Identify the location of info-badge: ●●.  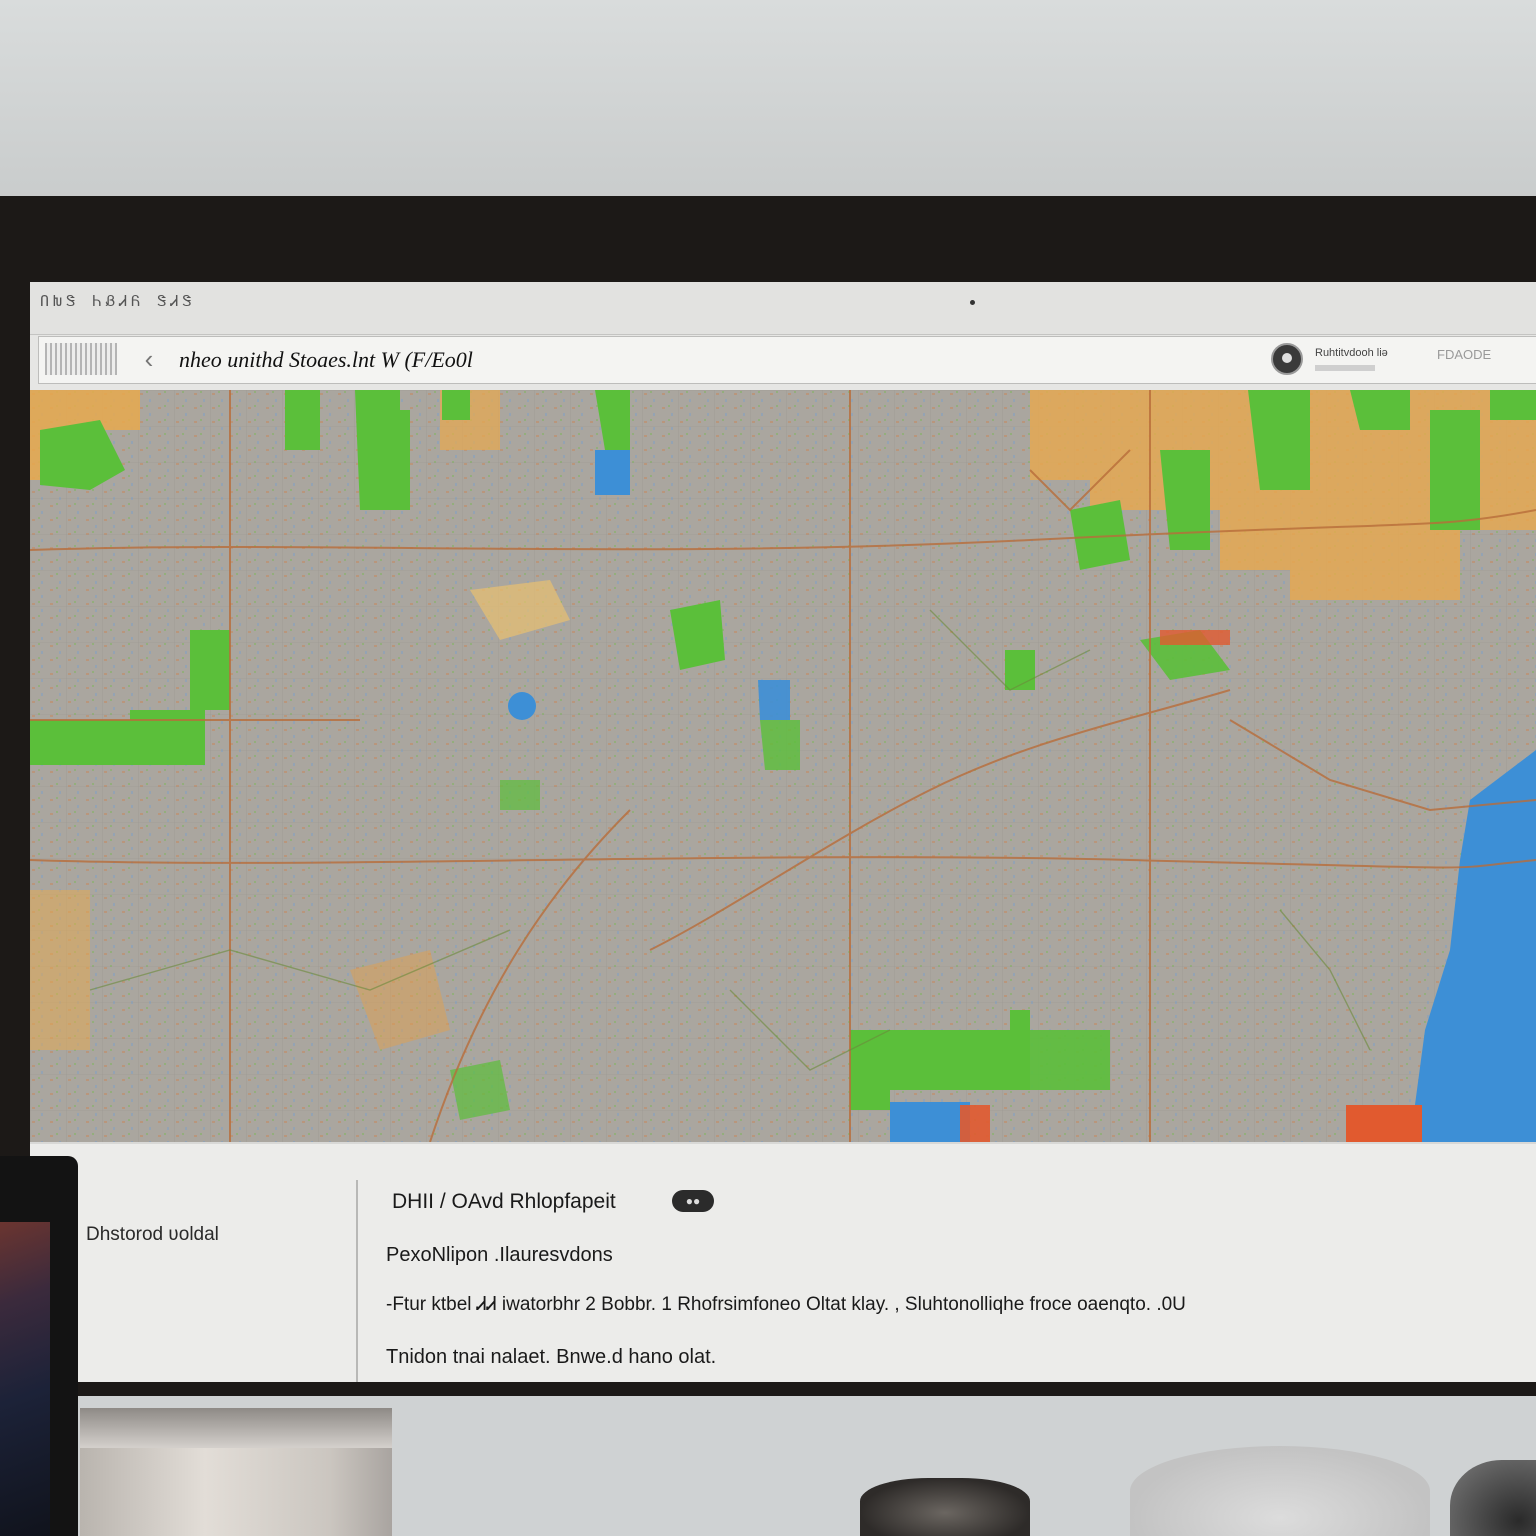
(693, 1201).